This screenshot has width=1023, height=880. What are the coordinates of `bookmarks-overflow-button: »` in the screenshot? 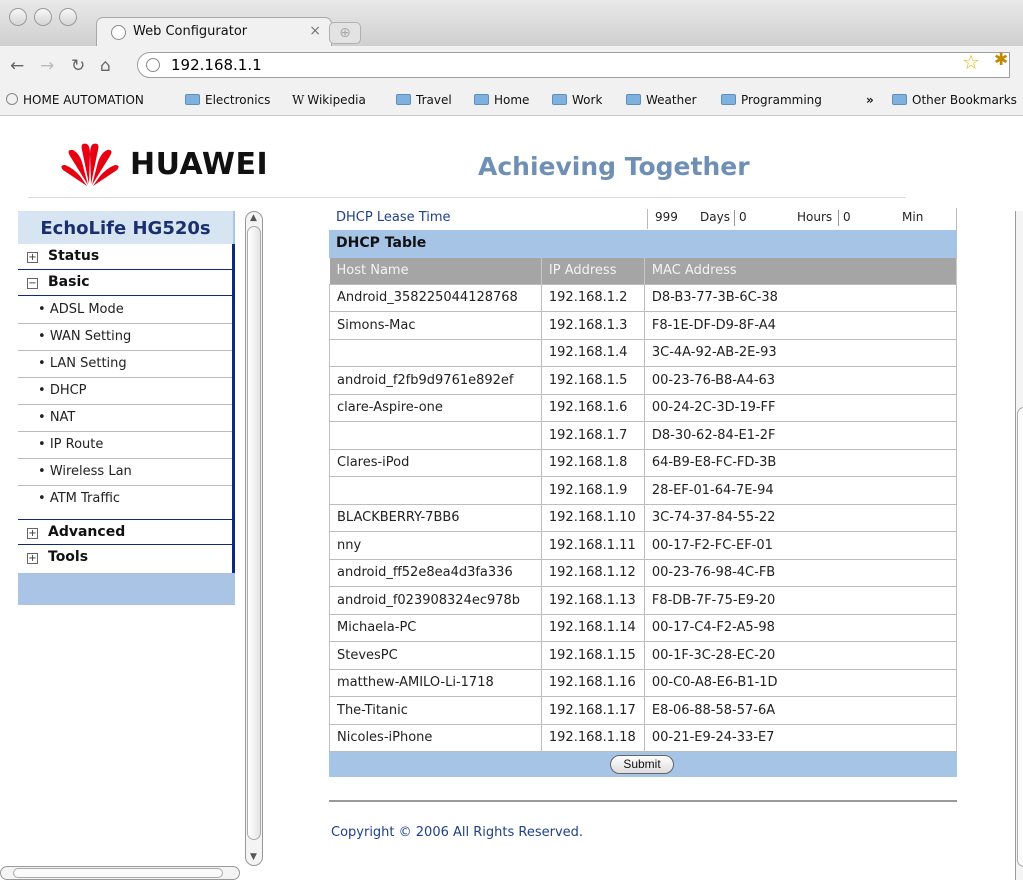 It's located at (870, 100).